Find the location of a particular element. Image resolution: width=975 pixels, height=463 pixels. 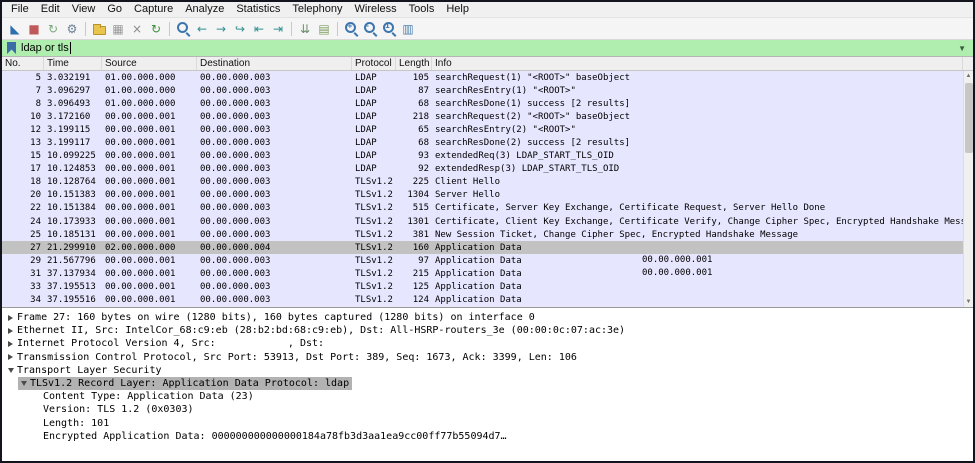

detail-line: Internet Protocol Version 4, Src: , Dst: is located at coordinates (487, 343).